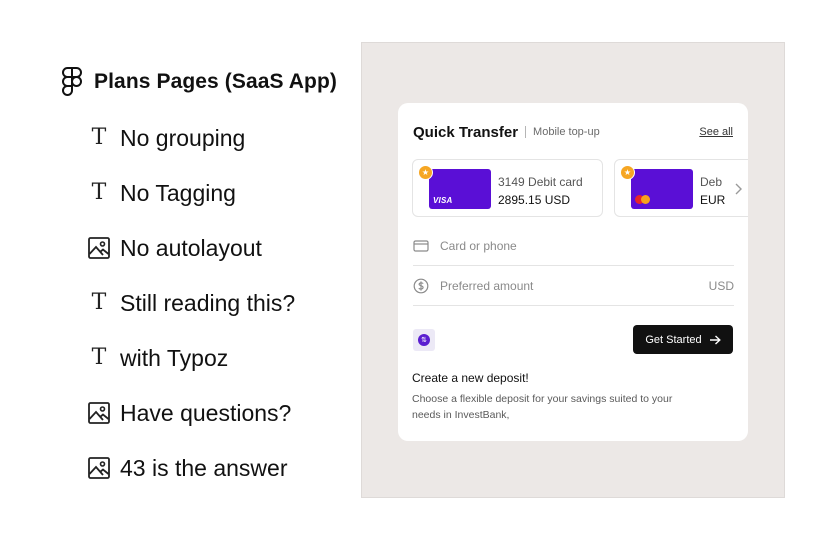  What do you see at coordinates (191, 247) in the screenshot?
I see `layer-label: No autolayout` at bounding box center [191, 247].